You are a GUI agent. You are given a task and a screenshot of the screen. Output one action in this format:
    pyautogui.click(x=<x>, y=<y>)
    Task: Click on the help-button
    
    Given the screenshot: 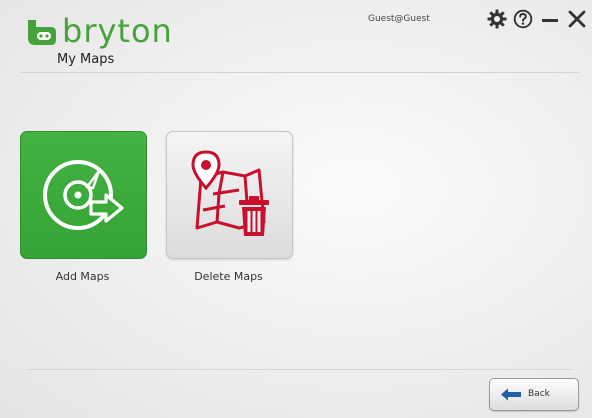 What is the action you would take?
    pyautogui.click(x=523, y=19)
    